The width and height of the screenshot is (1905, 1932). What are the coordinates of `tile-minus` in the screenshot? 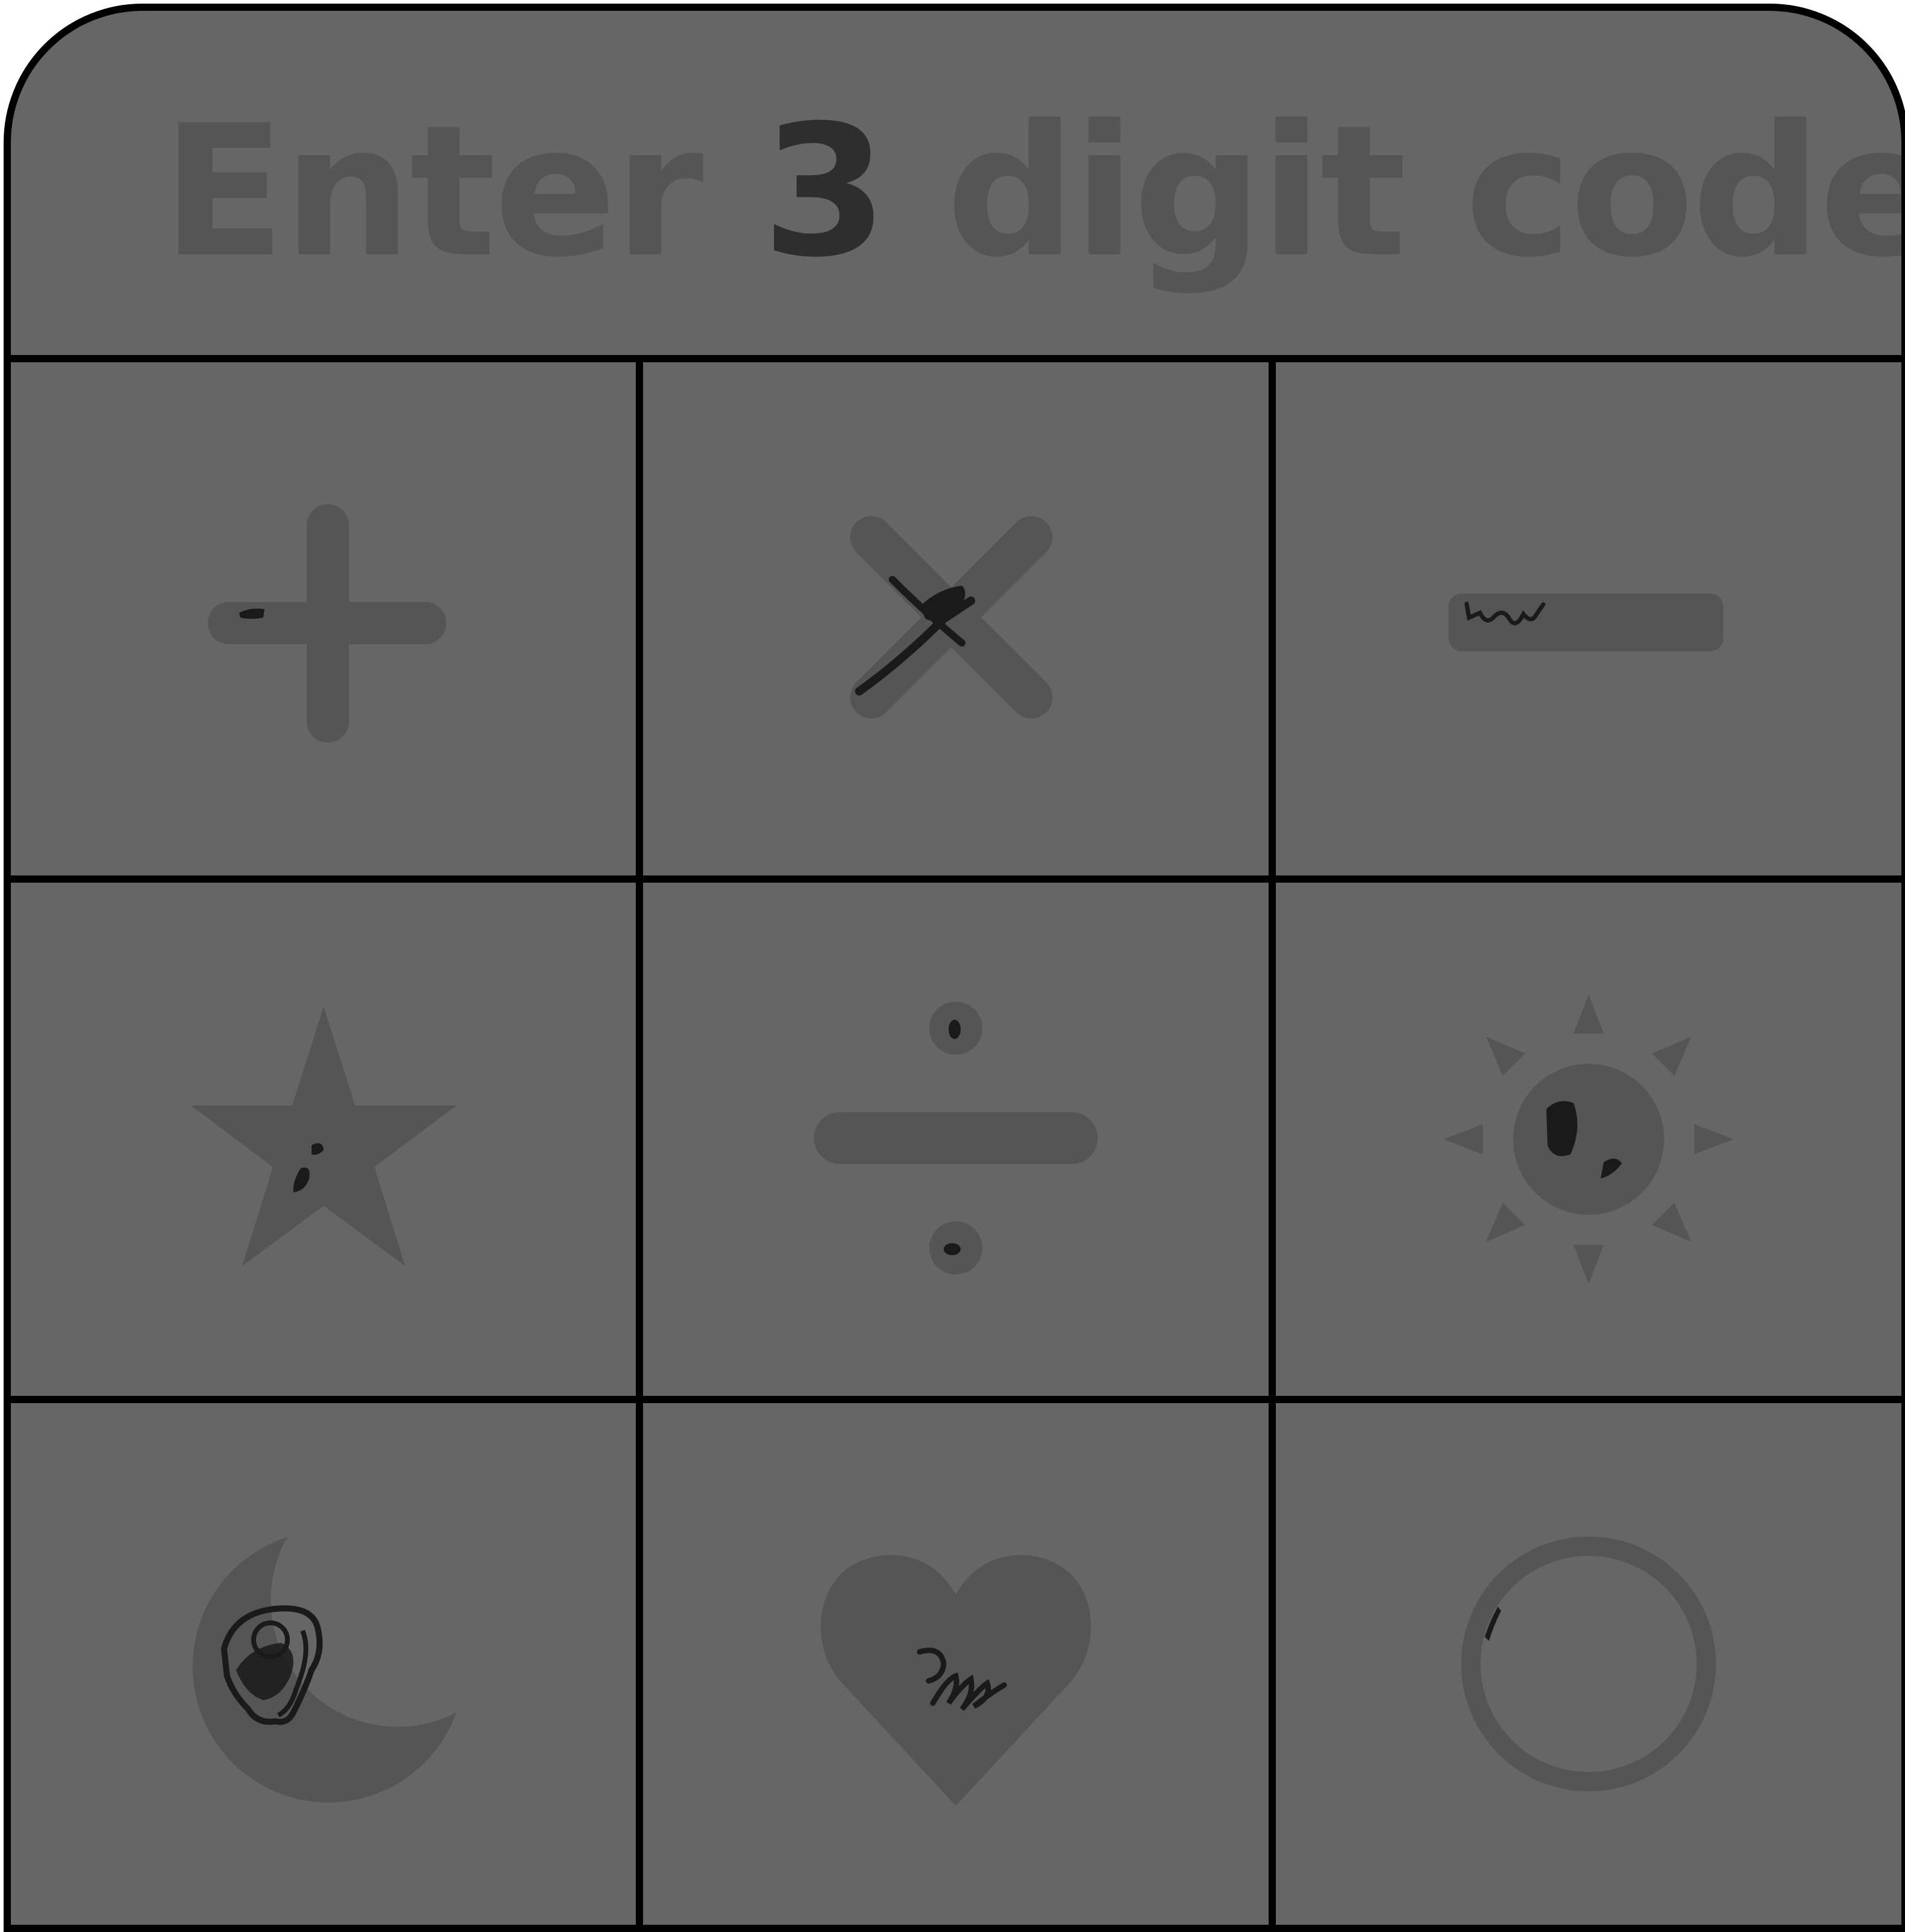 It's located at (1589, 618).